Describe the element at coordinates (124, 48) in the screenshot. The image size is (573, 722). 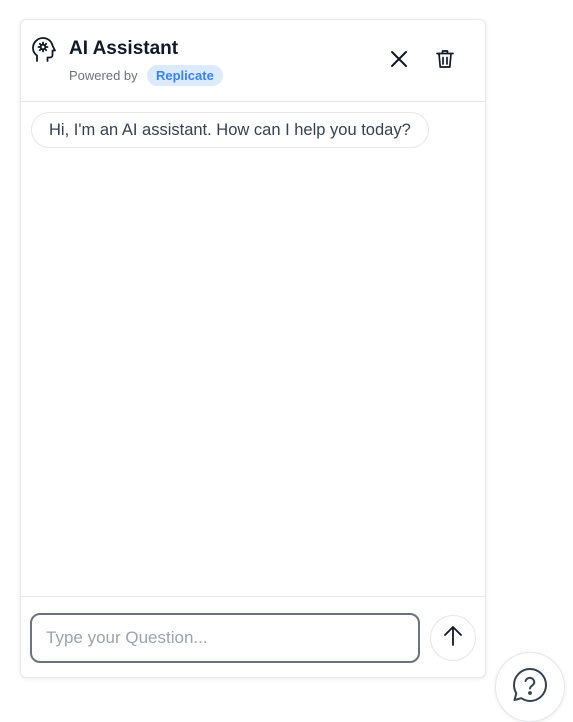
I see `assistant-title: AI Assistant` at that location.